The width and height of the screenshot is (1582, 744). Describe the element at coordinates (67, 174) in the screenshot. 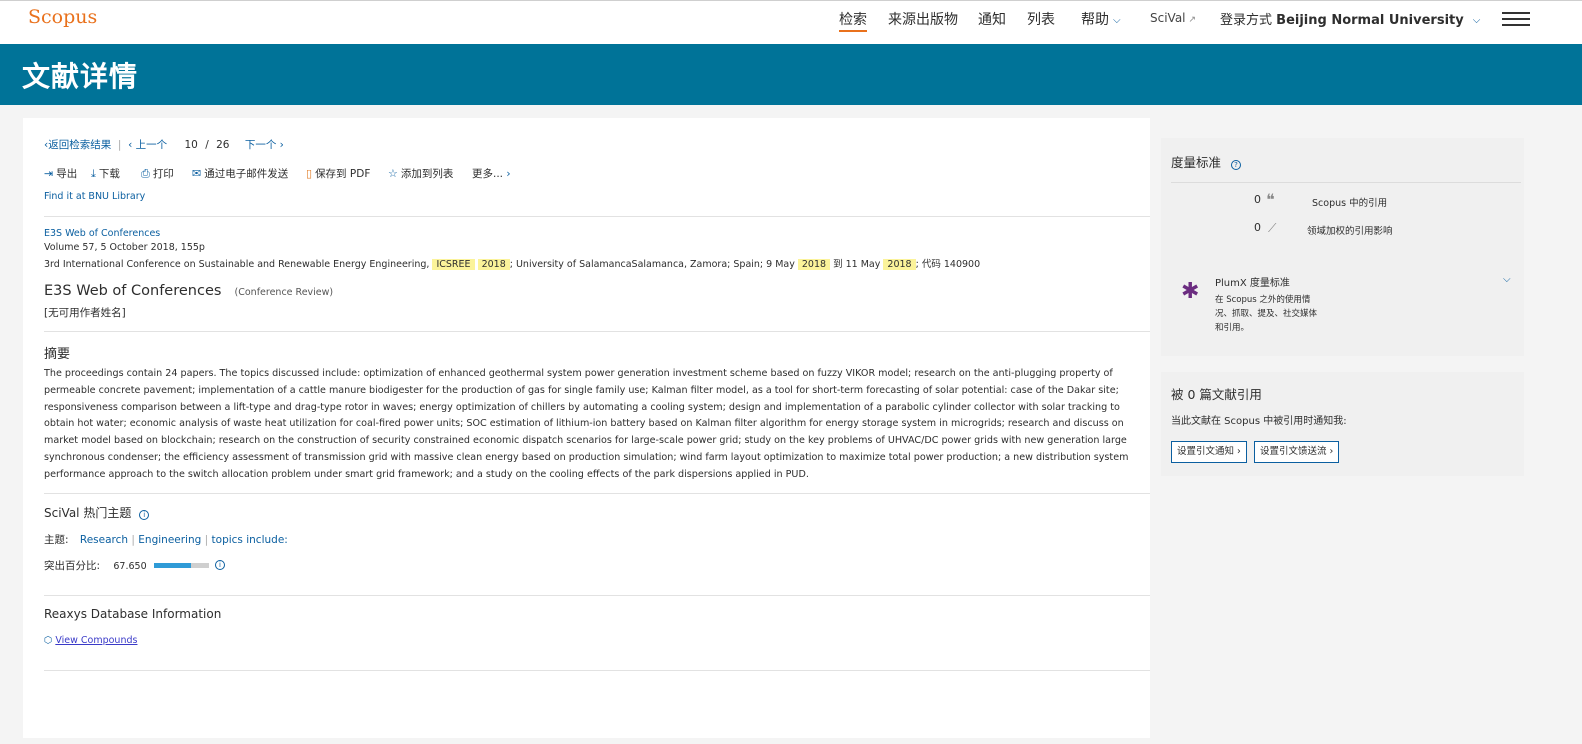

I see `export-label: 导出` at that location.